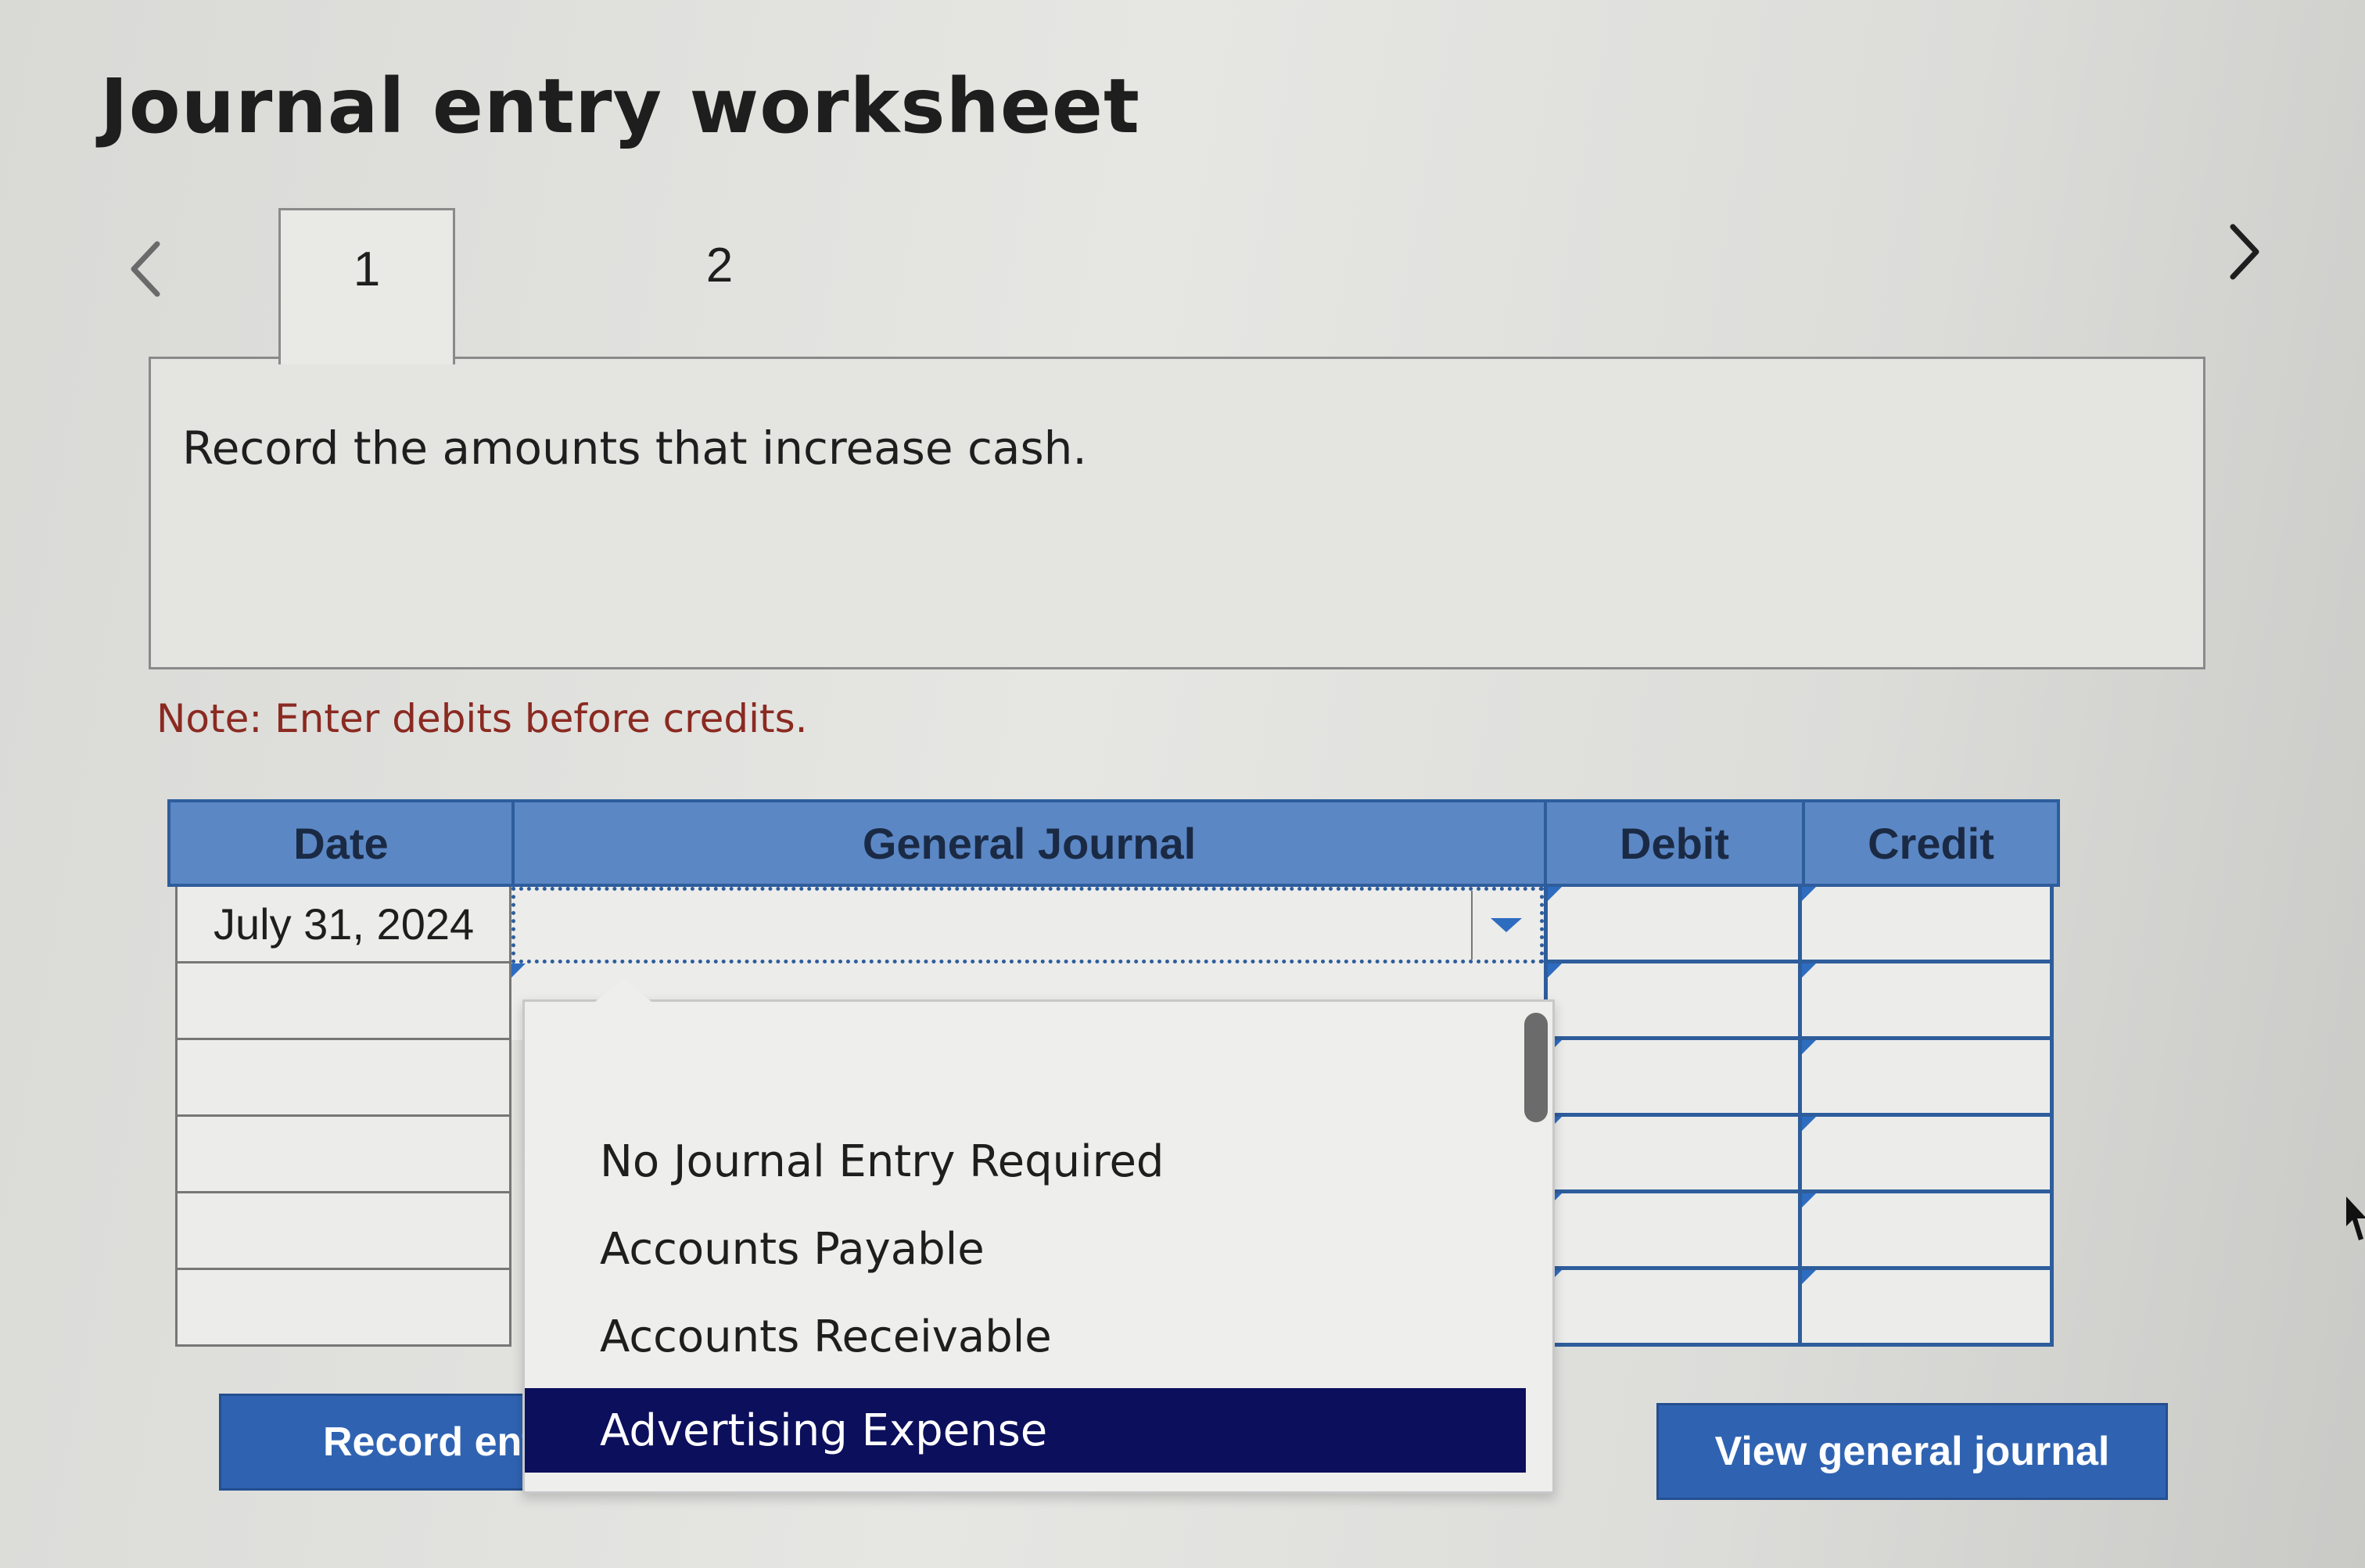 The image size is (2365, 1568). I want to click on tab-strip: 1 2, so click(1181, 286).